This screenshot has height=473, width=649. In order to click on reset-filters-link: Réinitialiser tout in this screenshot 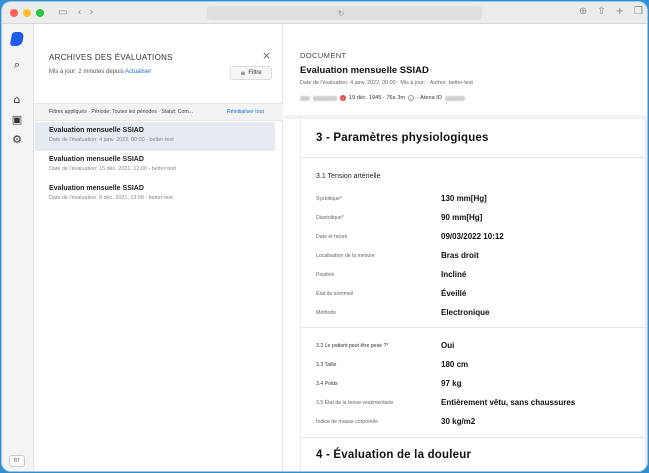, I will do `click(245, 112)`.